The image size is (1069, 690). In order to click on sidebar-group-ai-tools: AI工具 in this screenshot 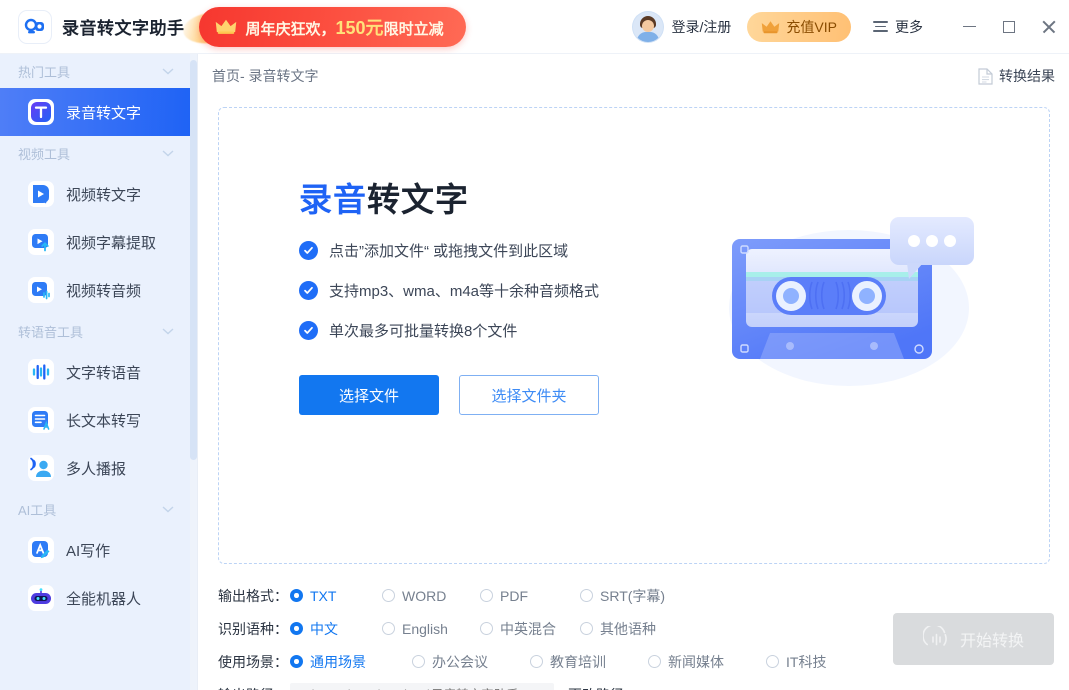, I will do `click(95, 509)`.